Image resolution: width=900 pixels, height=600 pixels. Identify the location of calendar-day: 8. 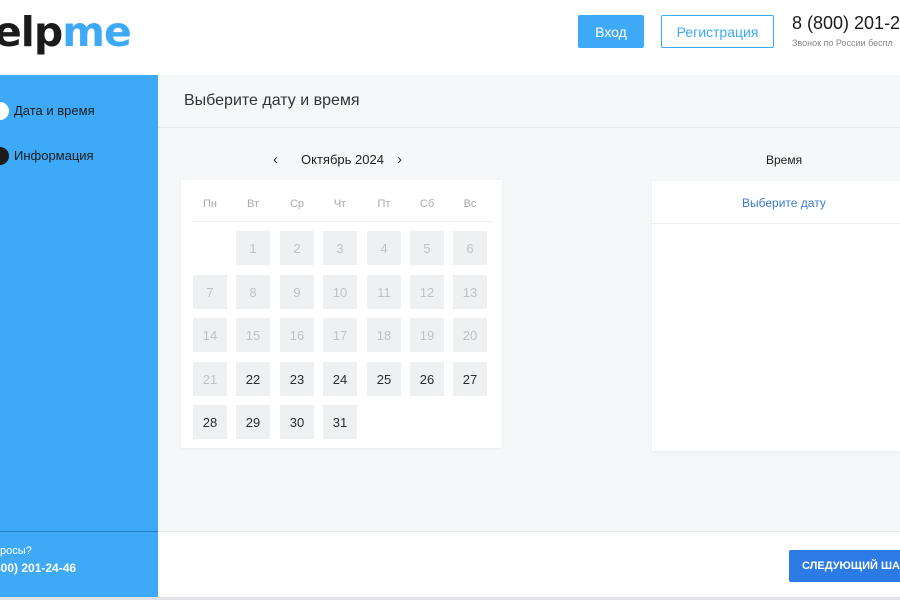
(253, 292).